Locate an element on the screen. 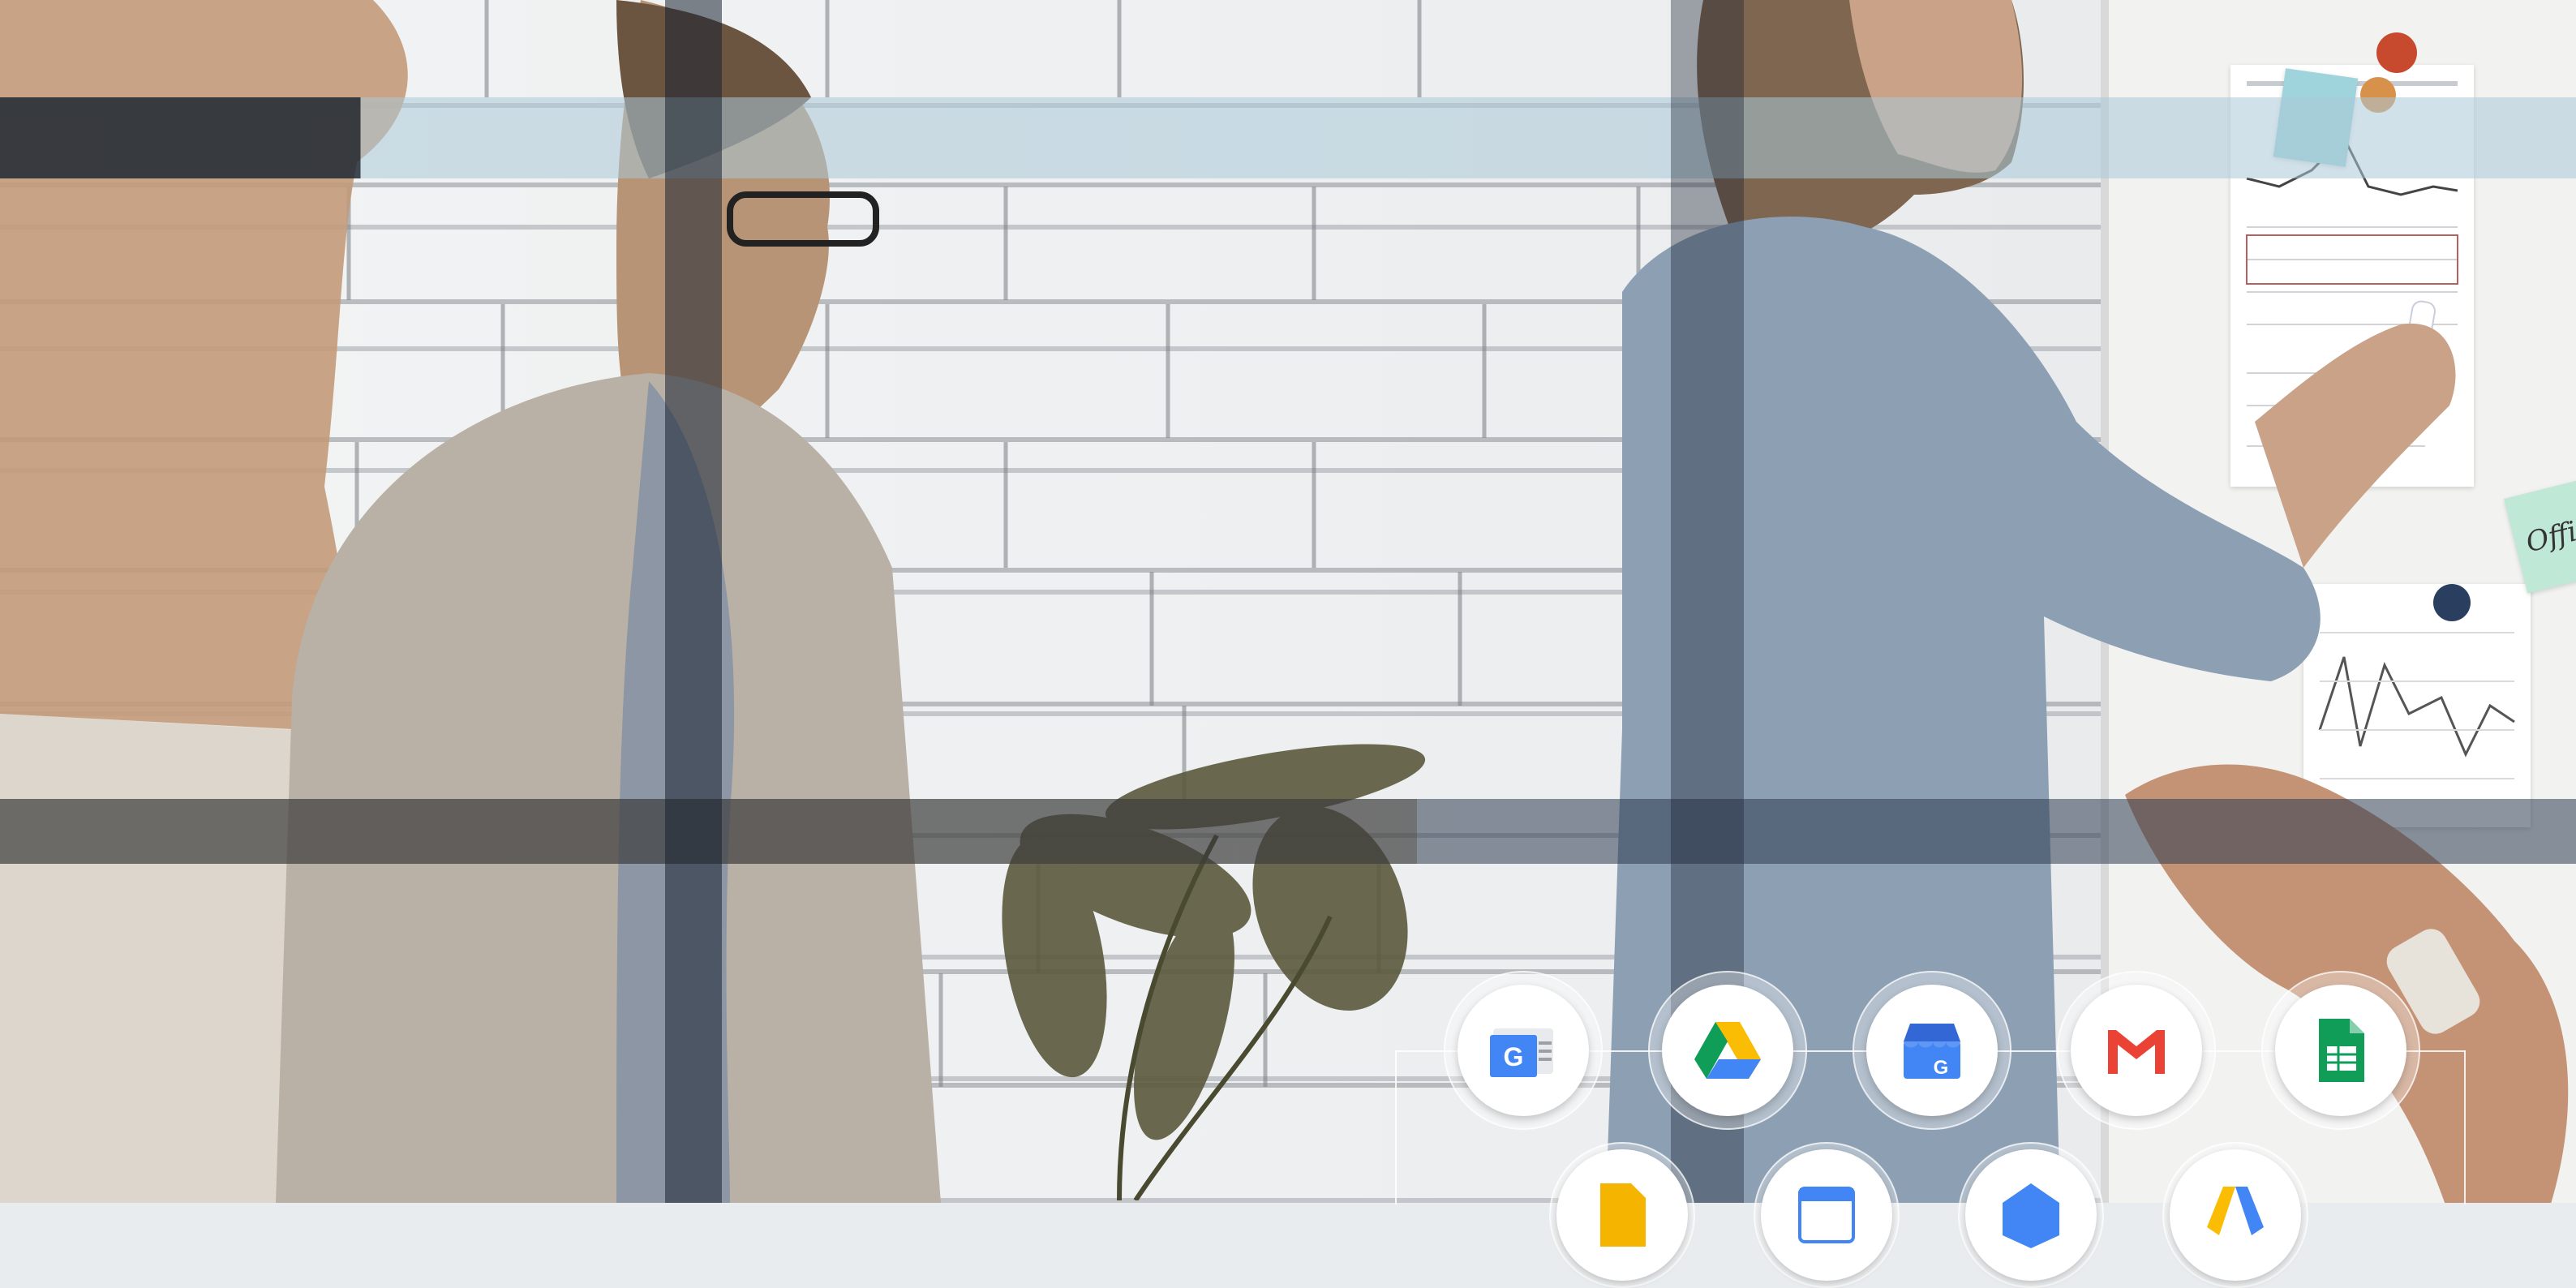 The width and height of the screenshot is (2576, 1288). google-slides-icon is located at coordinates (1623, 1215).